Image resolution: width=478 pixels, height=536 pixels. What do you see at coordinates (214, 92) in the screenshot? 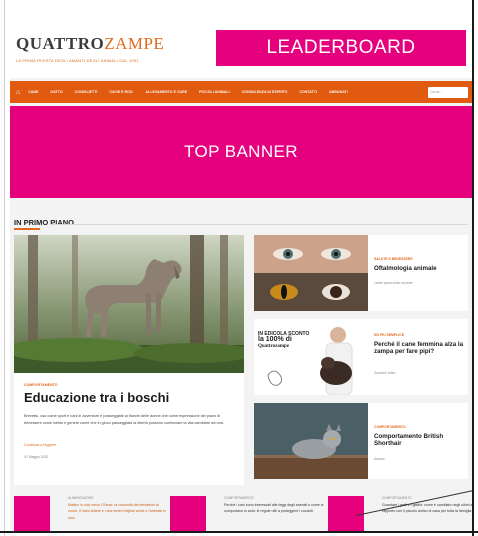
I see `nav-item: PICCOLI ANIMALI` at bounding box center [214, 92].